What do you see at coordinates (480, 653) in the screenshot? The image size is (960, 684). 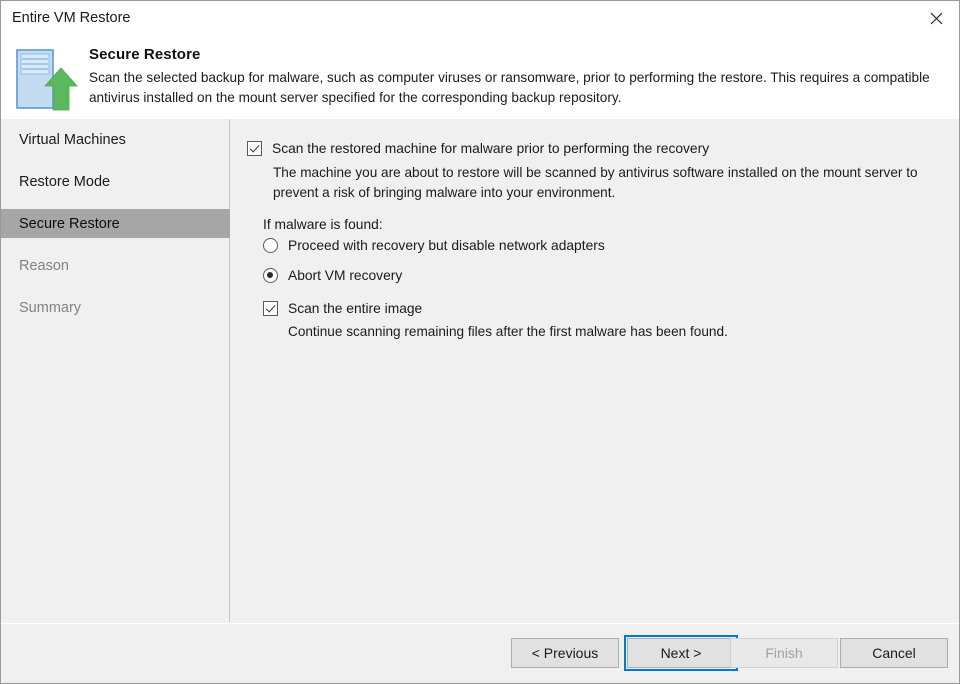 I see `dialog-footer: < Previous Next > Finish Cancel` at bounding box center [480, 653].